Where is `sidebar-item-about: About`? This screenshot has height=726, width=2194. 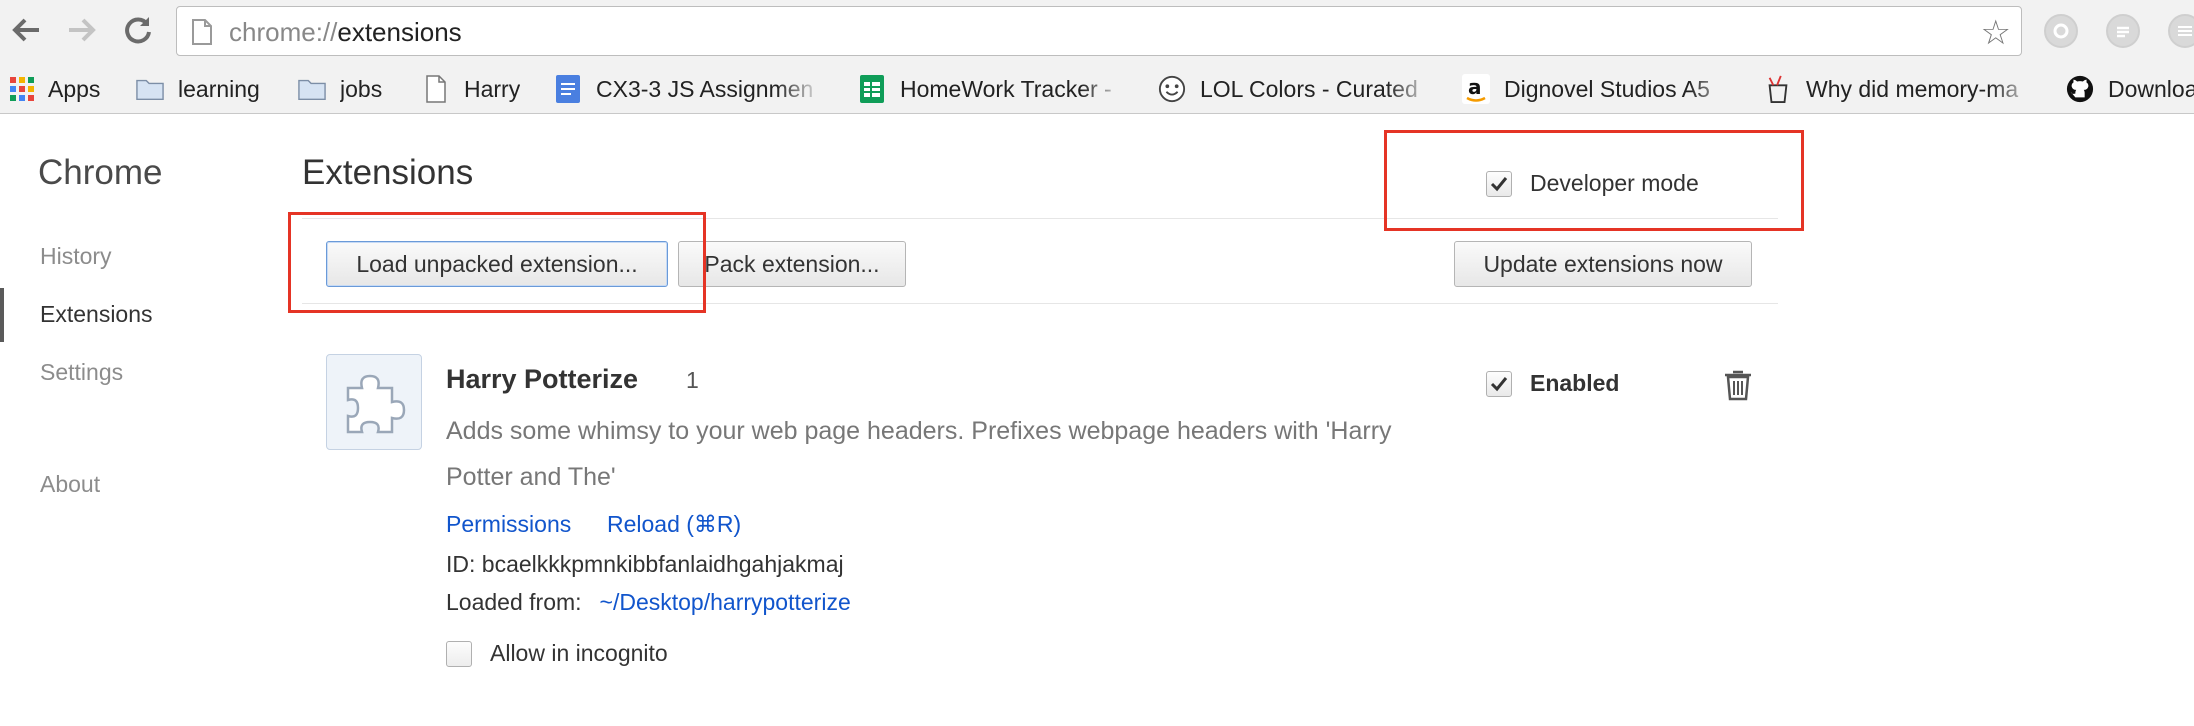 sidebar-item-about: About is located at coordinates (70, 484).